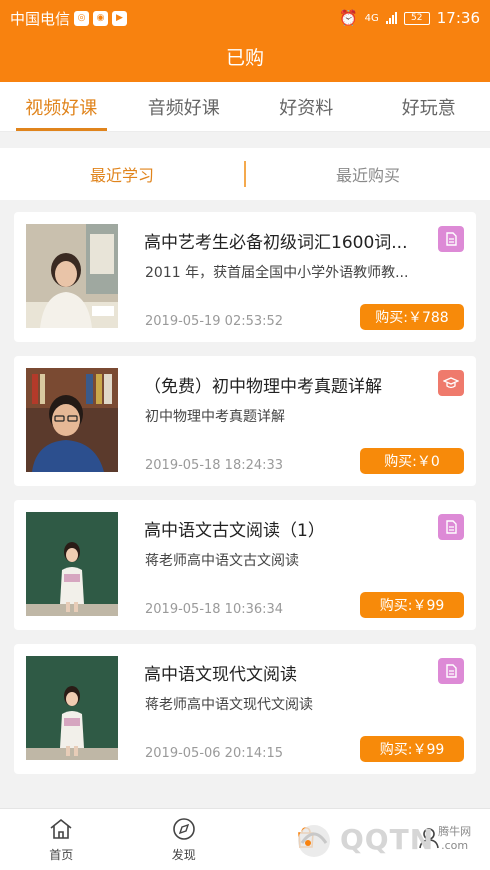 The image size is (490, 870). I want to click on purchase-date: 2019-05-06 20:14:15, so click(214, 753).